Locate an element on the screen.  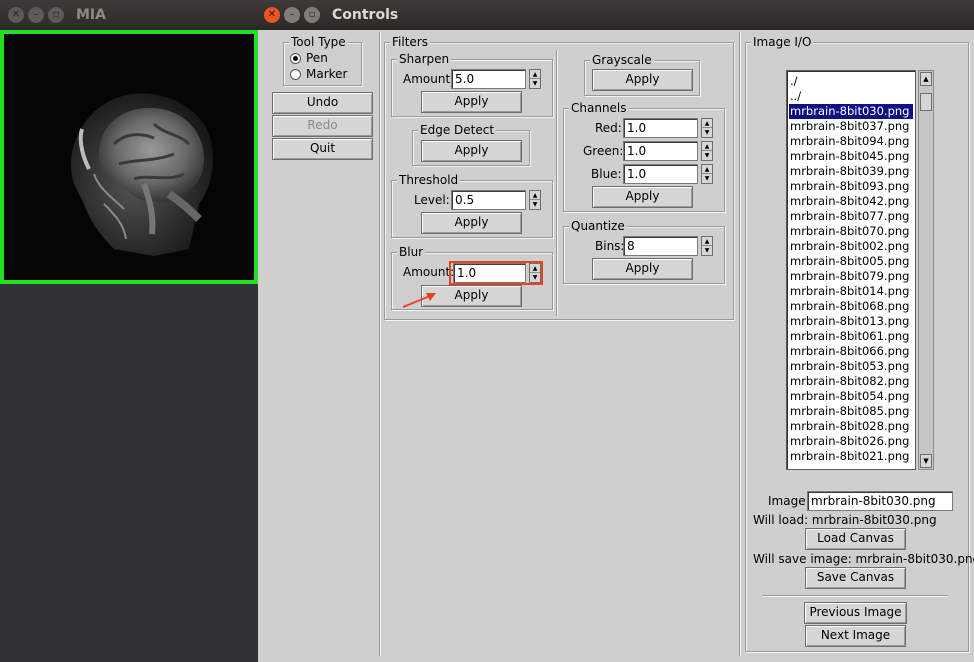
blue-input: 1.0 is located at coordinates (660, 174).